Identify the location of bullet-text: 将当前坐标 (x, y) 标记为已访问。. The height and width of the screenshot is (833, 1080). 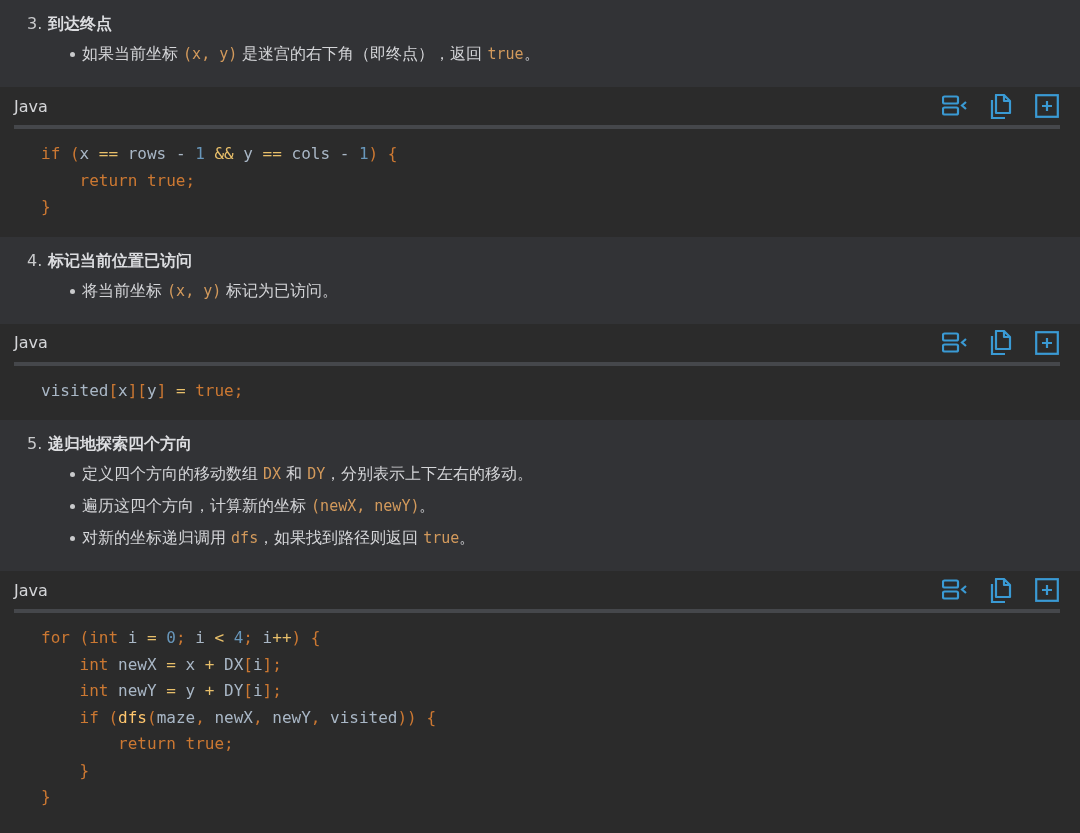
(210, 291).